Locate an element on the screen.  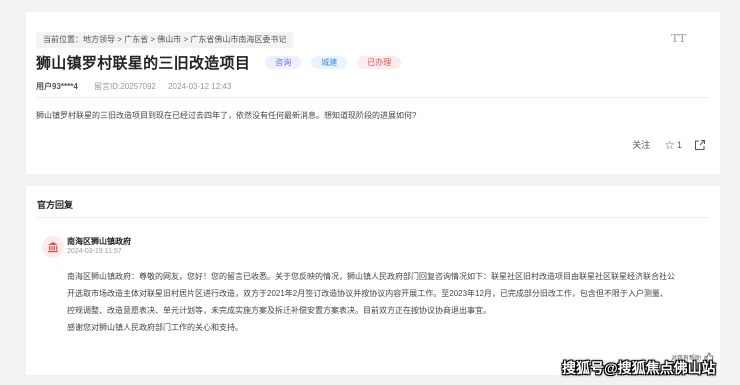
font-size-toggle-icon: TT is located at coordinates (678, 38).